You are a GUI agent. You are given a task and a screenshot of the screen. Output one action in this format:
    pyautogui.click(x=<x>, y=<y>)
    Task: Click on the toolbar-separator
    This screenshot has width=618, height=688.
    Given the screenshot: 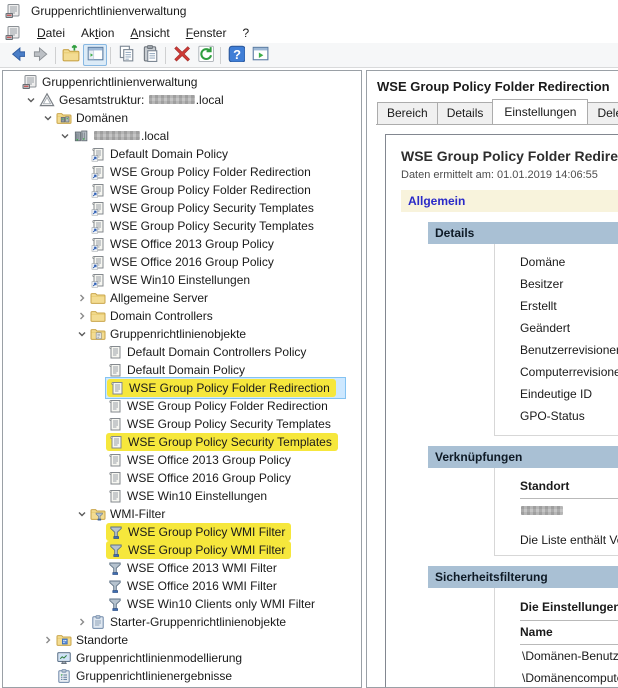 What is the action you would take?
    pyautogui.click(x=110, y=55)
    